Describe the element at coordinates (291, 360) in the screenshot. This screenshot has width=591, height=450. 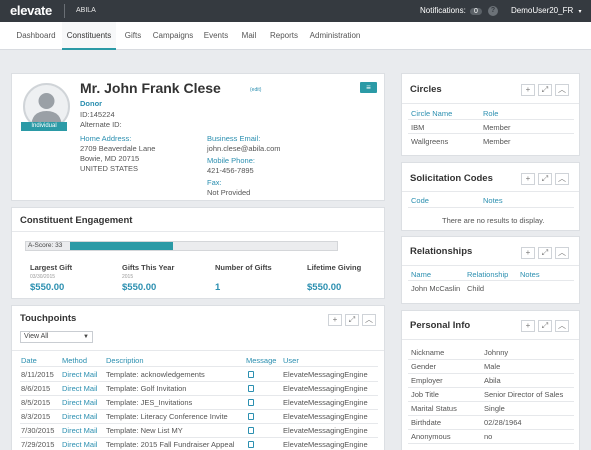
I see `column-user: User` at that location.